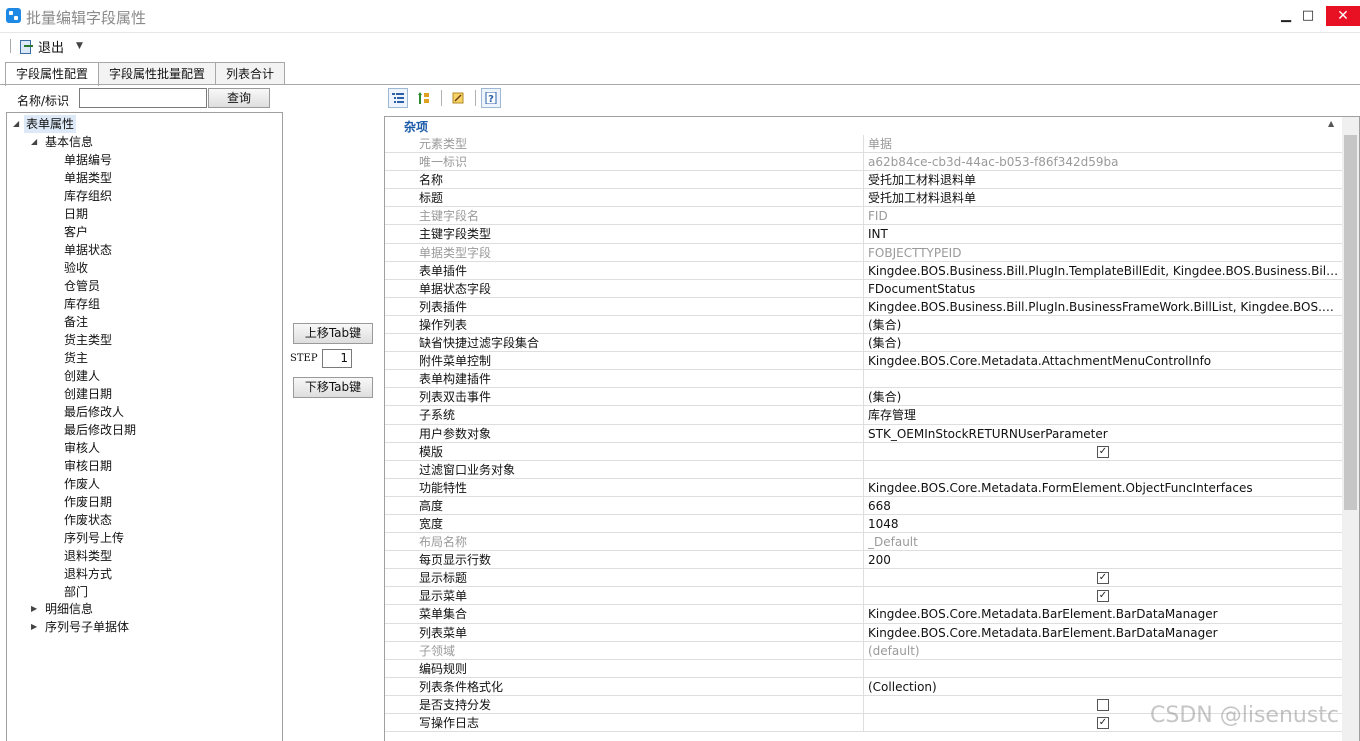 The height and width of the screenshot is (741, 1360). I want to click on tree-item: 最后修改日期, so click(100, 430).